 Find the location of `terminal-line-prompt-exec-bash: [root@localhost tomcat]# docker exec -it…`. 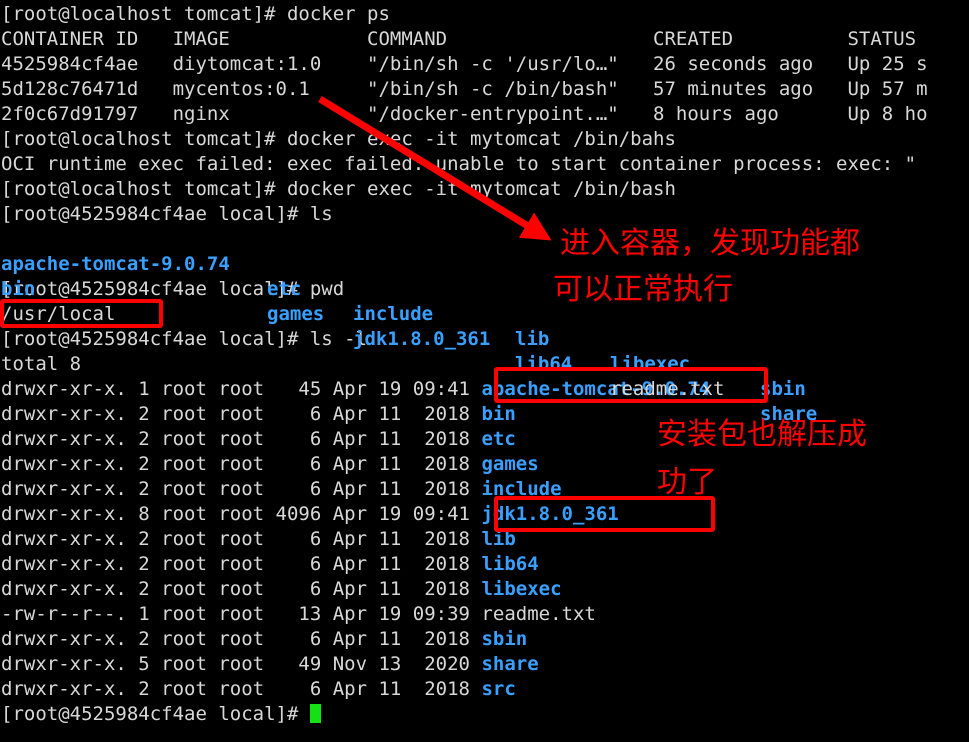

terminal-line-prompt-exec-bash: [root@localhost tomcat]# docker exec -it… is located at coordinates (484, 189).